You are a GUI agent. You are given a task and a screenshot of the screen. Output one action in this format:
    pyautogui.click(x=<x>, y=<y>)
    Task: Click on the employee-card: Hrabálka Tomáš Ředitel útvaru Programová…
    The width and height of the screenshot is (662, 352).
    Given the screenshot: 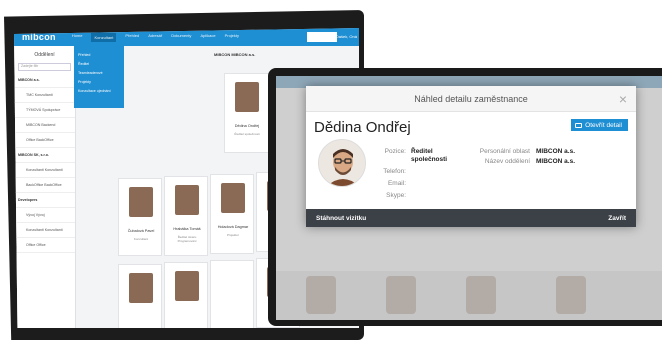 What is the action you would take?
    pyautogui.click(x=186, y=216)
    